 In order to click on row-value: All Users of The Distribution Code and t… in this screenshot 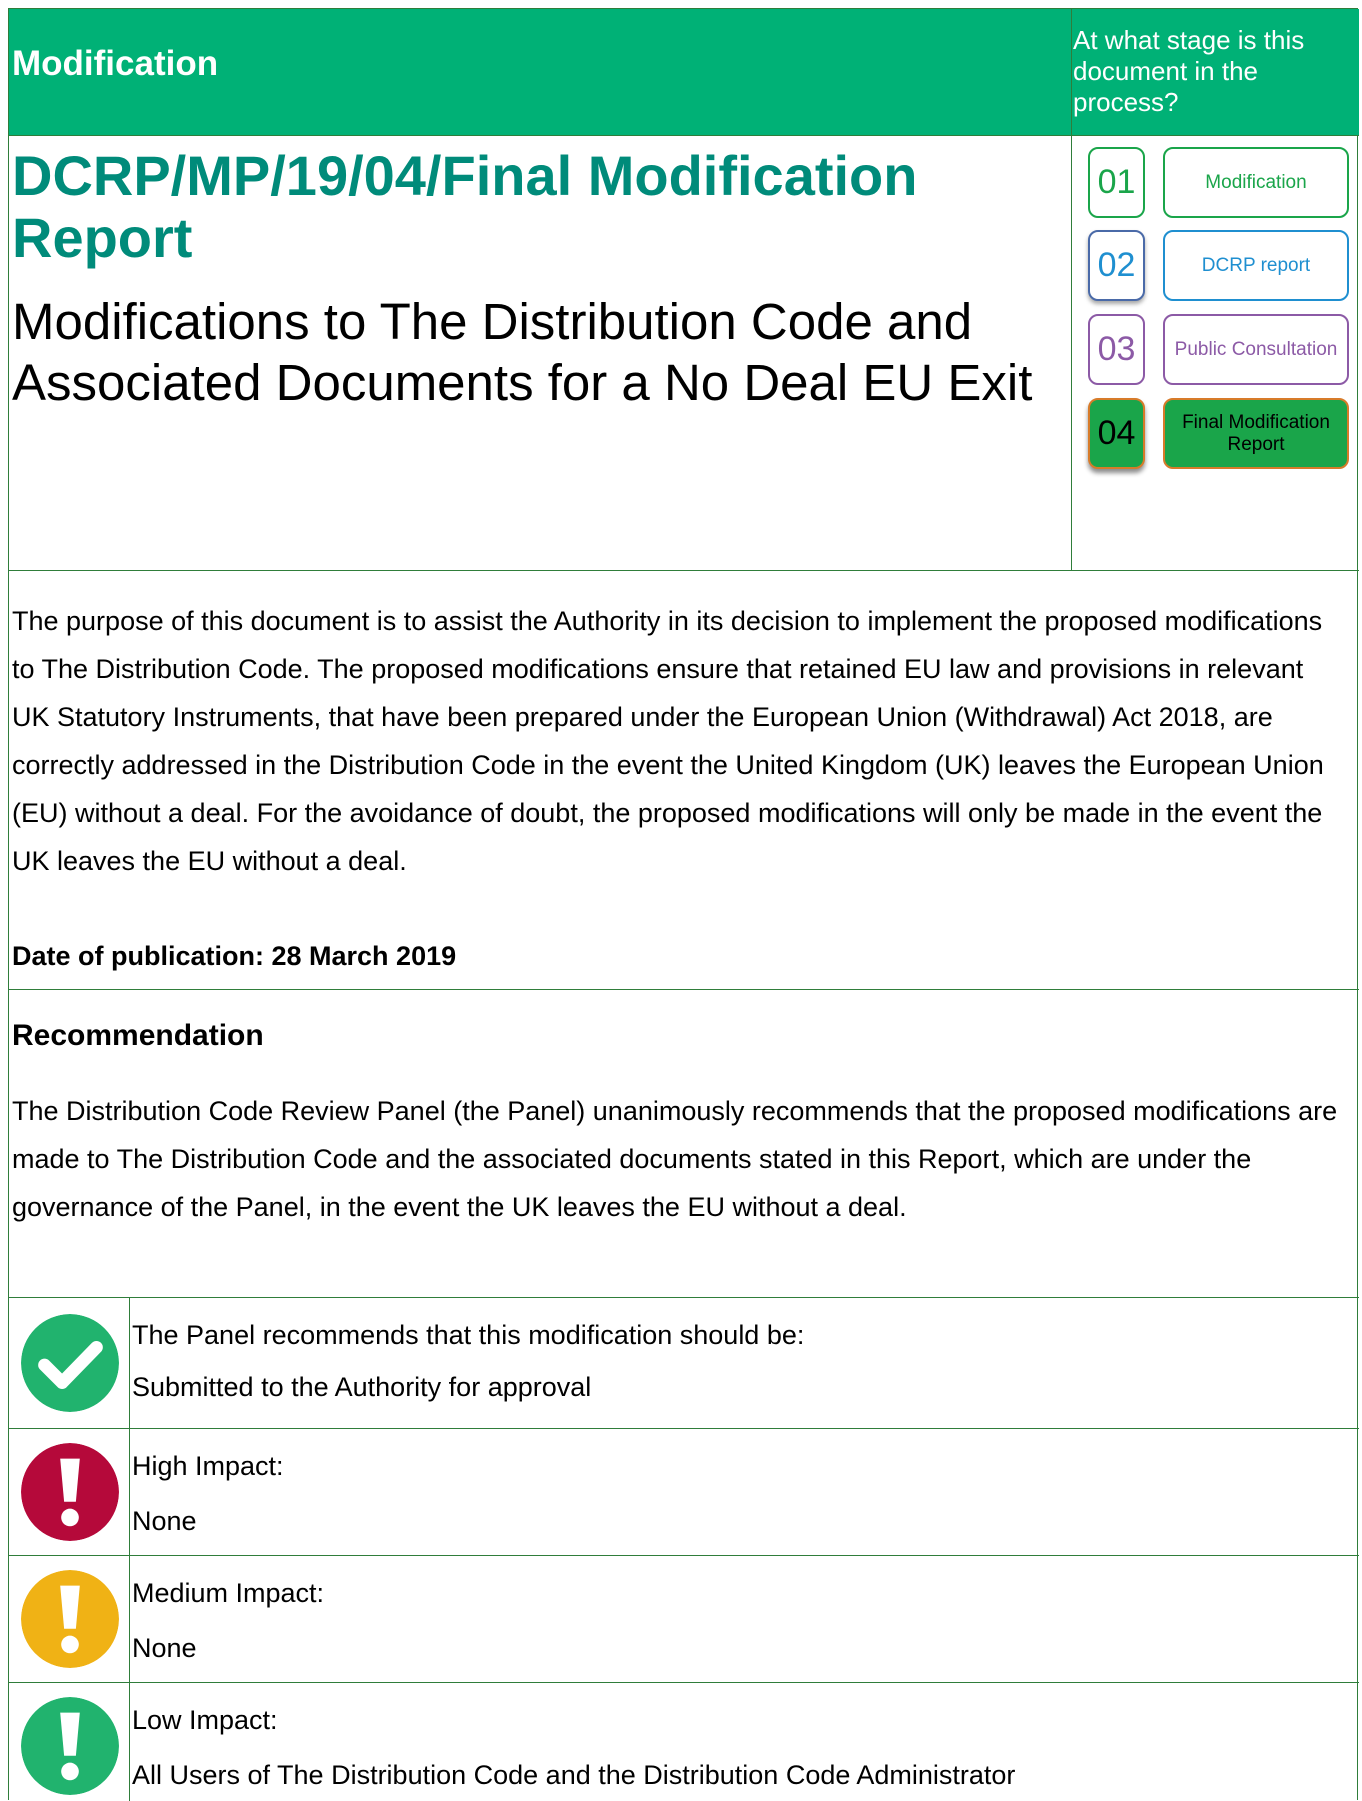, I will do `click(574, 1775)`.